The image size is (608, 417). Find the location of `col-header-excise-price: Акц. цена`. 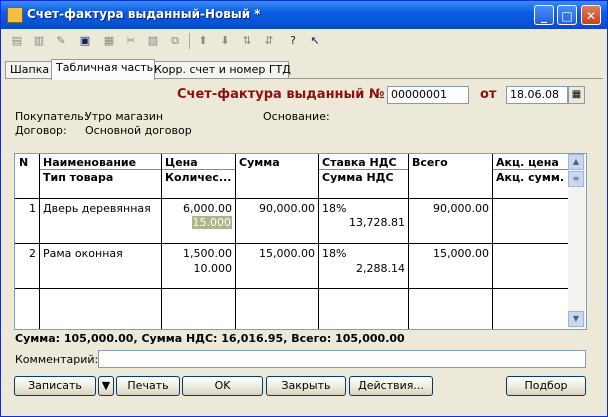

col-header-excise-price: Акц. цена is located at coordinates (527, 162).